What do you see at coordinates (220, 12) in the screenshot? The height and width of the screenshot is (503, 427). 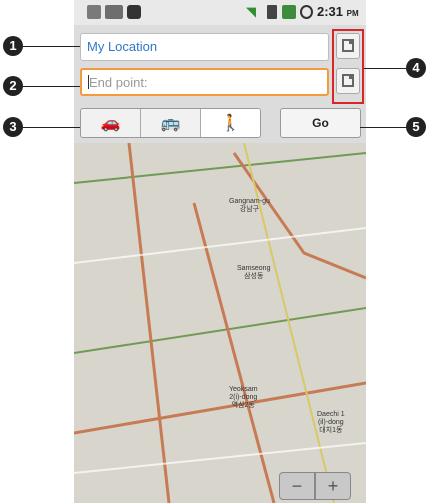 I see `status-bar: ◥ 2:31 PM` at bounding box center [220, 12].